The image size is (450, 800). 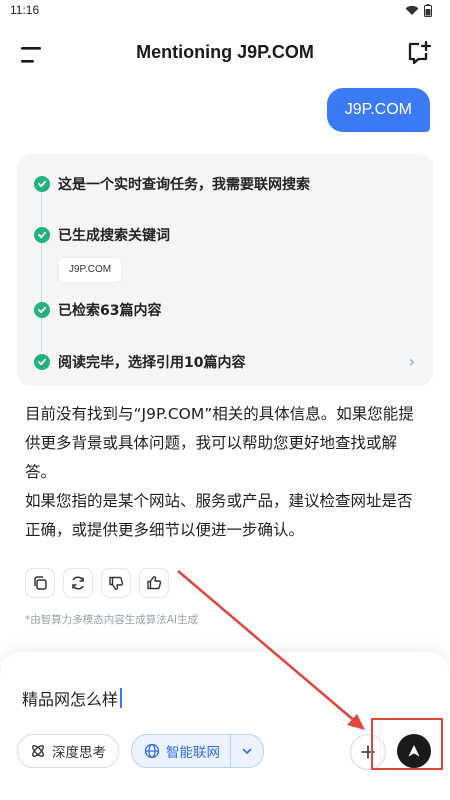 What do you see at coordinates (412, 361) in the screenshot?
I see `chevron-right-icon: ›` at bounding box center [412, 361].